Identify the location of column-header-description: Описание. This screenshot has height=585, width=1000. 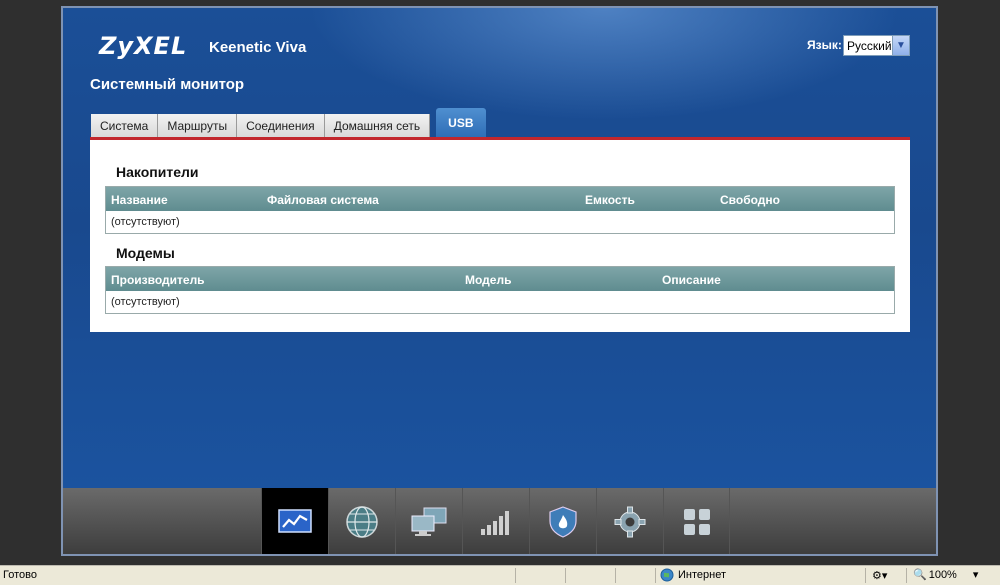
(691, 280).